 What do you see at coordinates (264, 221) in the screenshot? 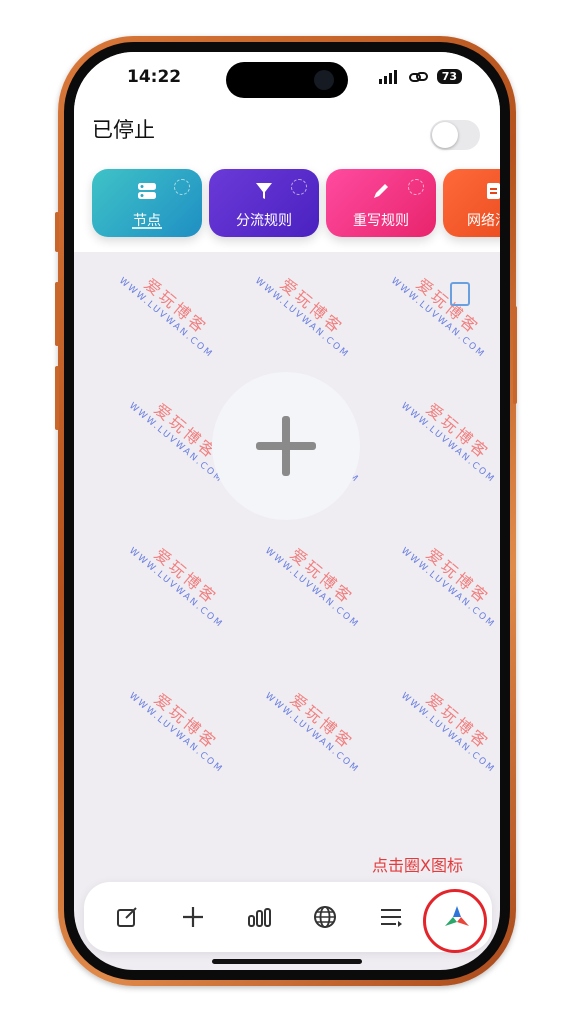
I see `card-label: 分流规则` at bounding box center [264, 221].